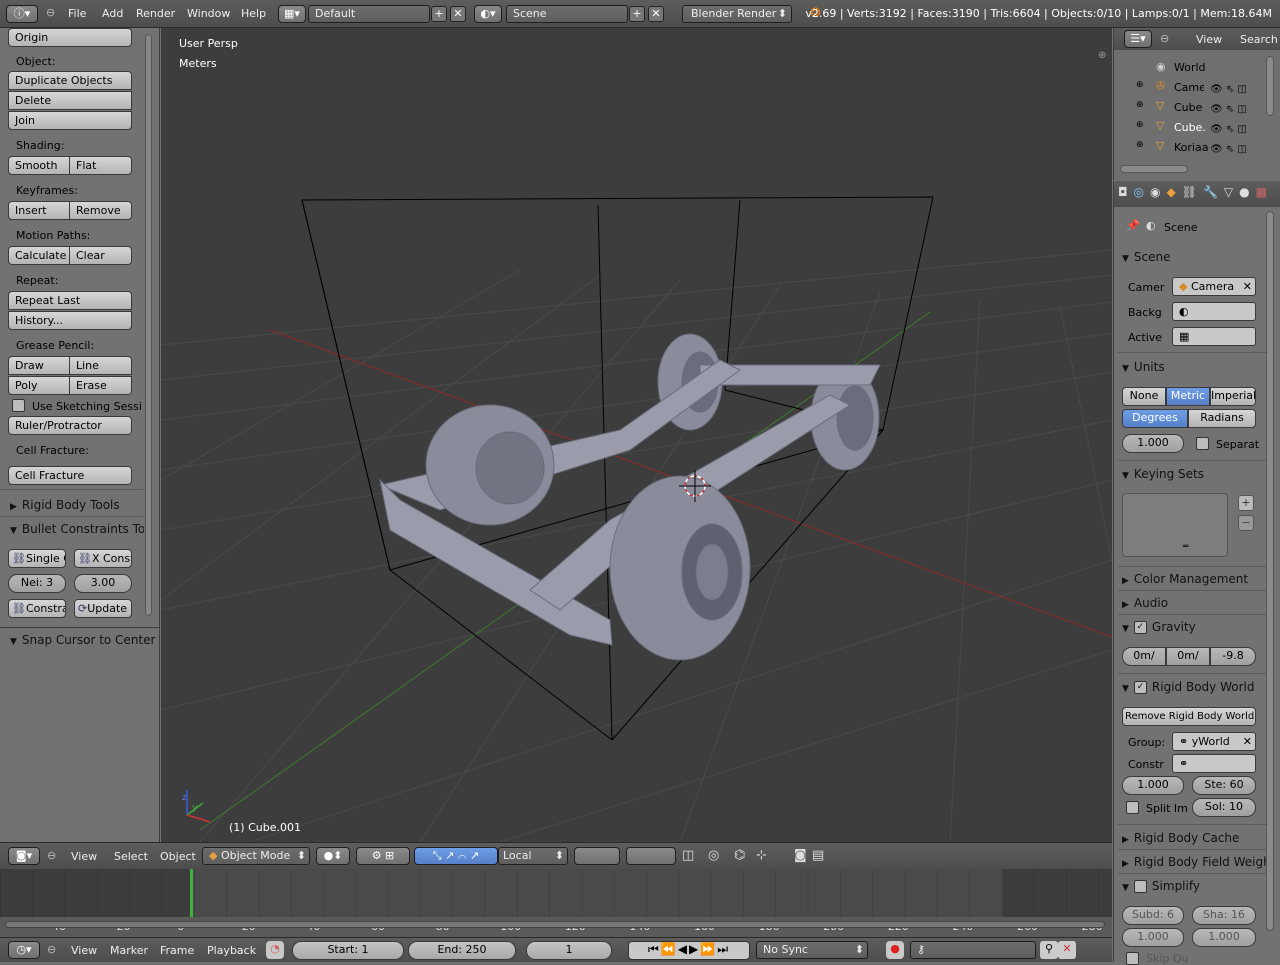 This screenshot has width=1280, height=965. Describe the element at coordinates (1233, 396) in the screenshot. I see `unit-imperial-button: Imperial` at that location.